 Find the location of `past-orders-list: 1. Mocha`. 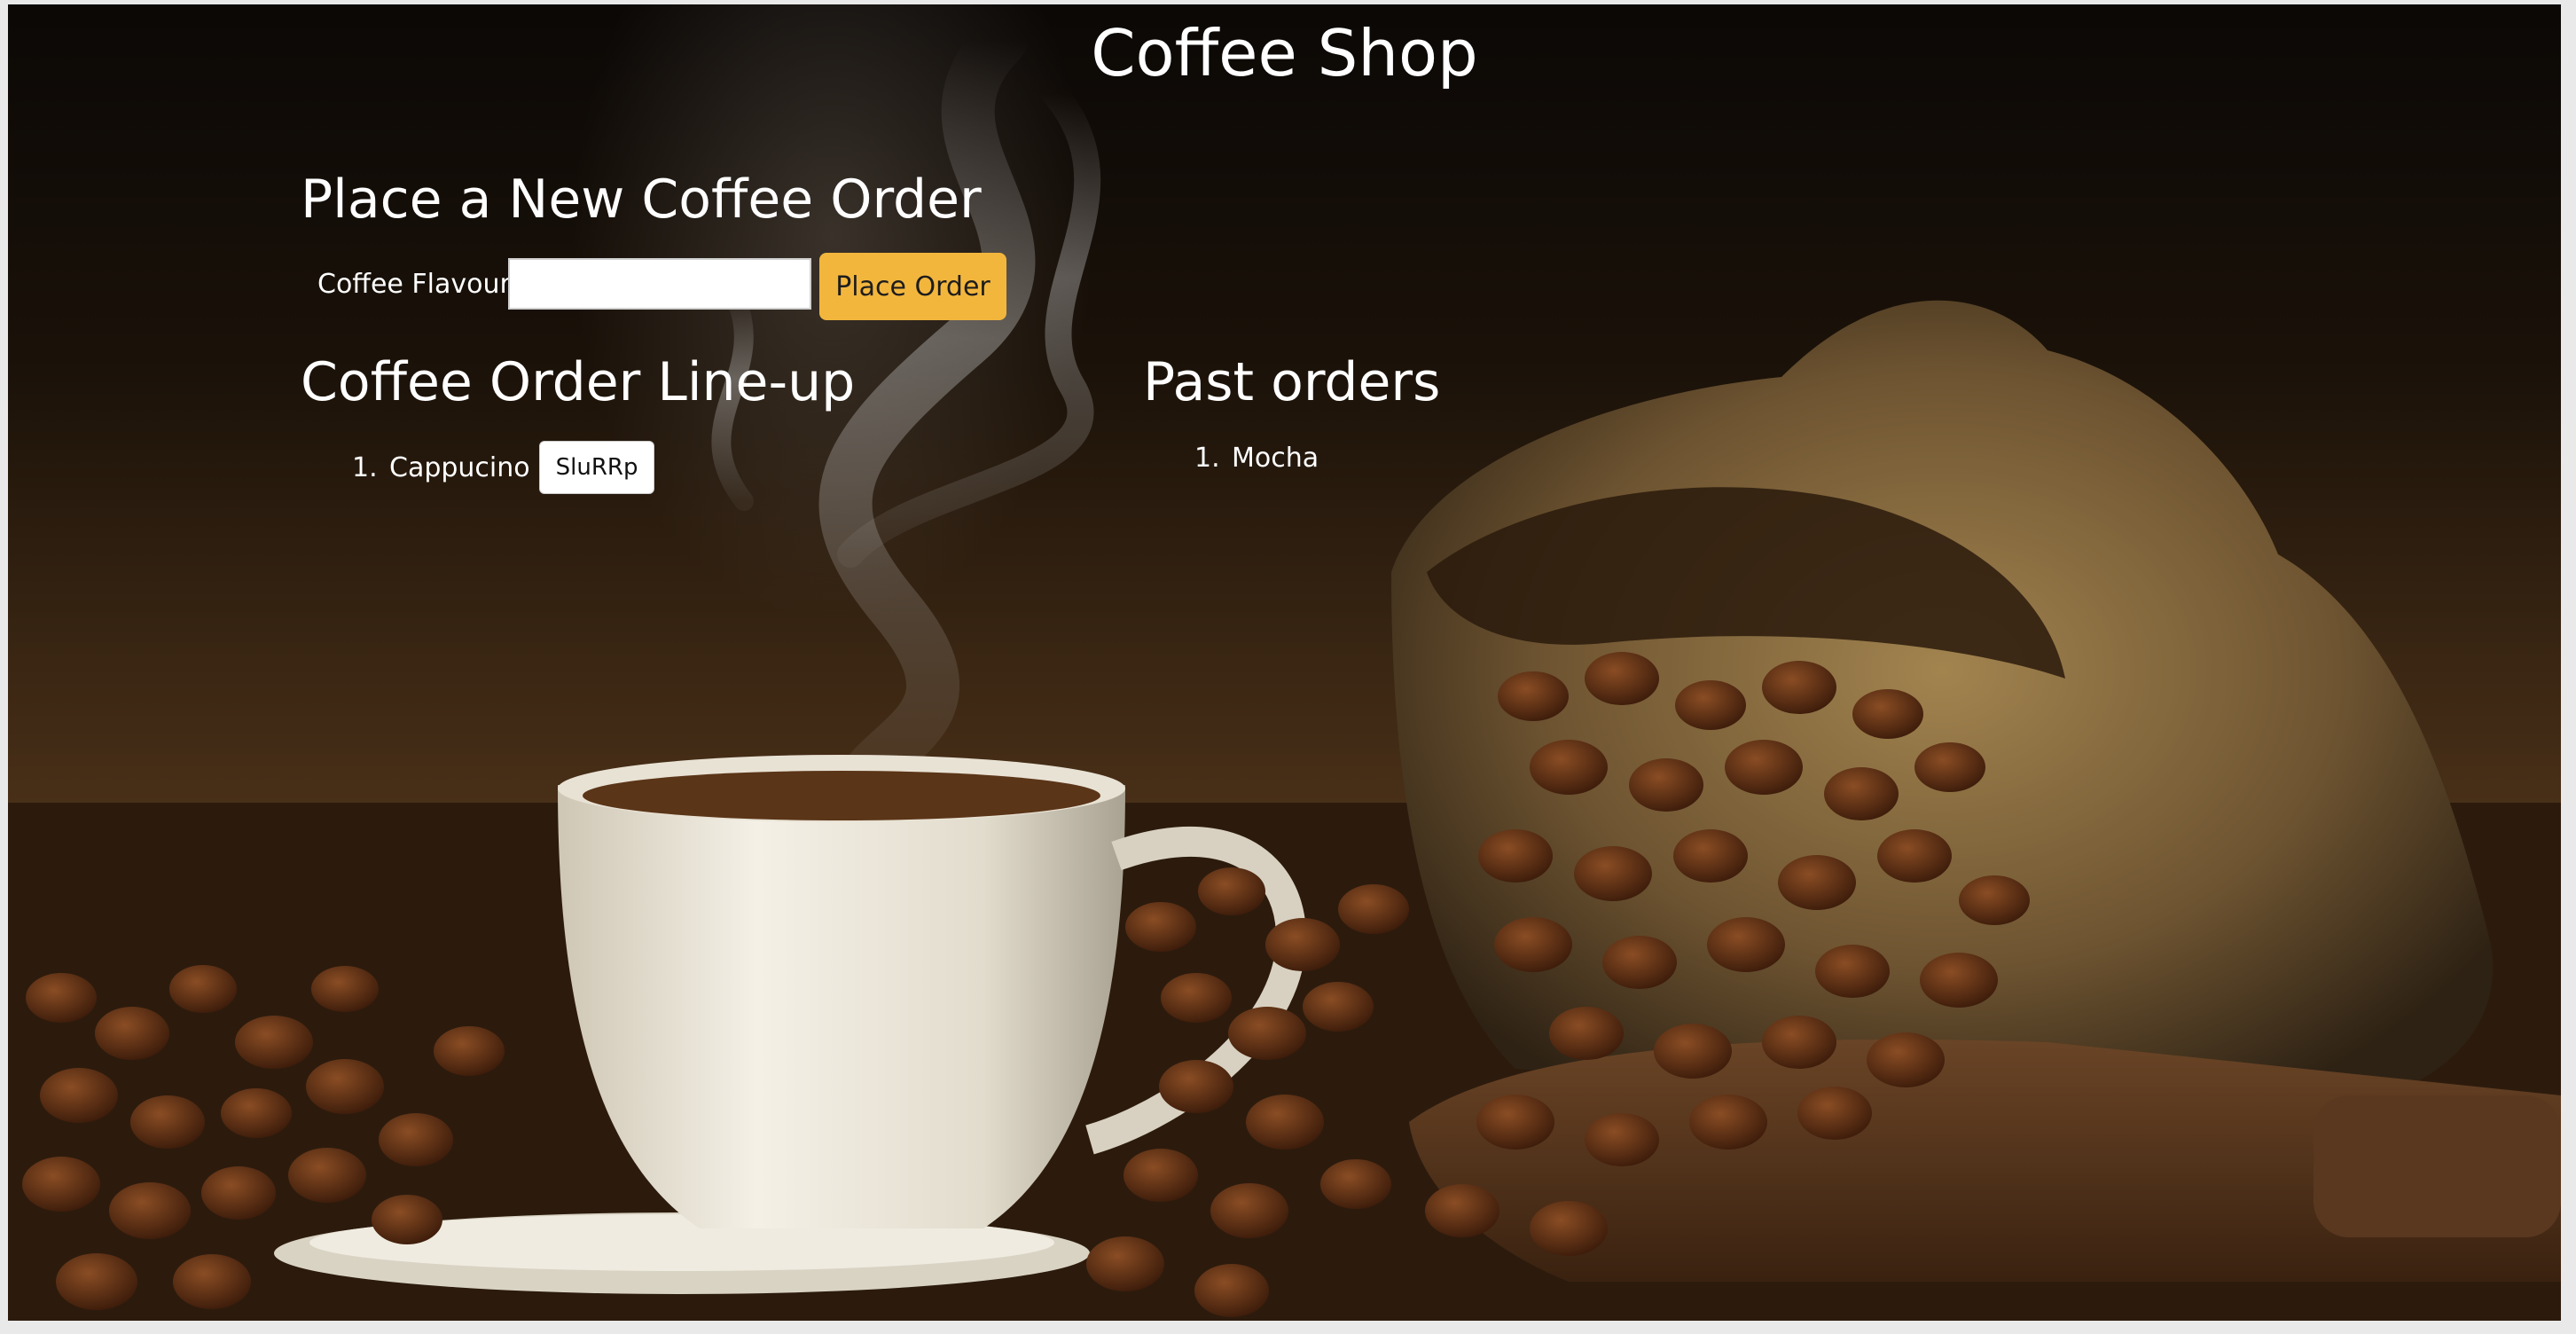

past-orders-list: 1. Mocha is located at coordinates (1256, 458).